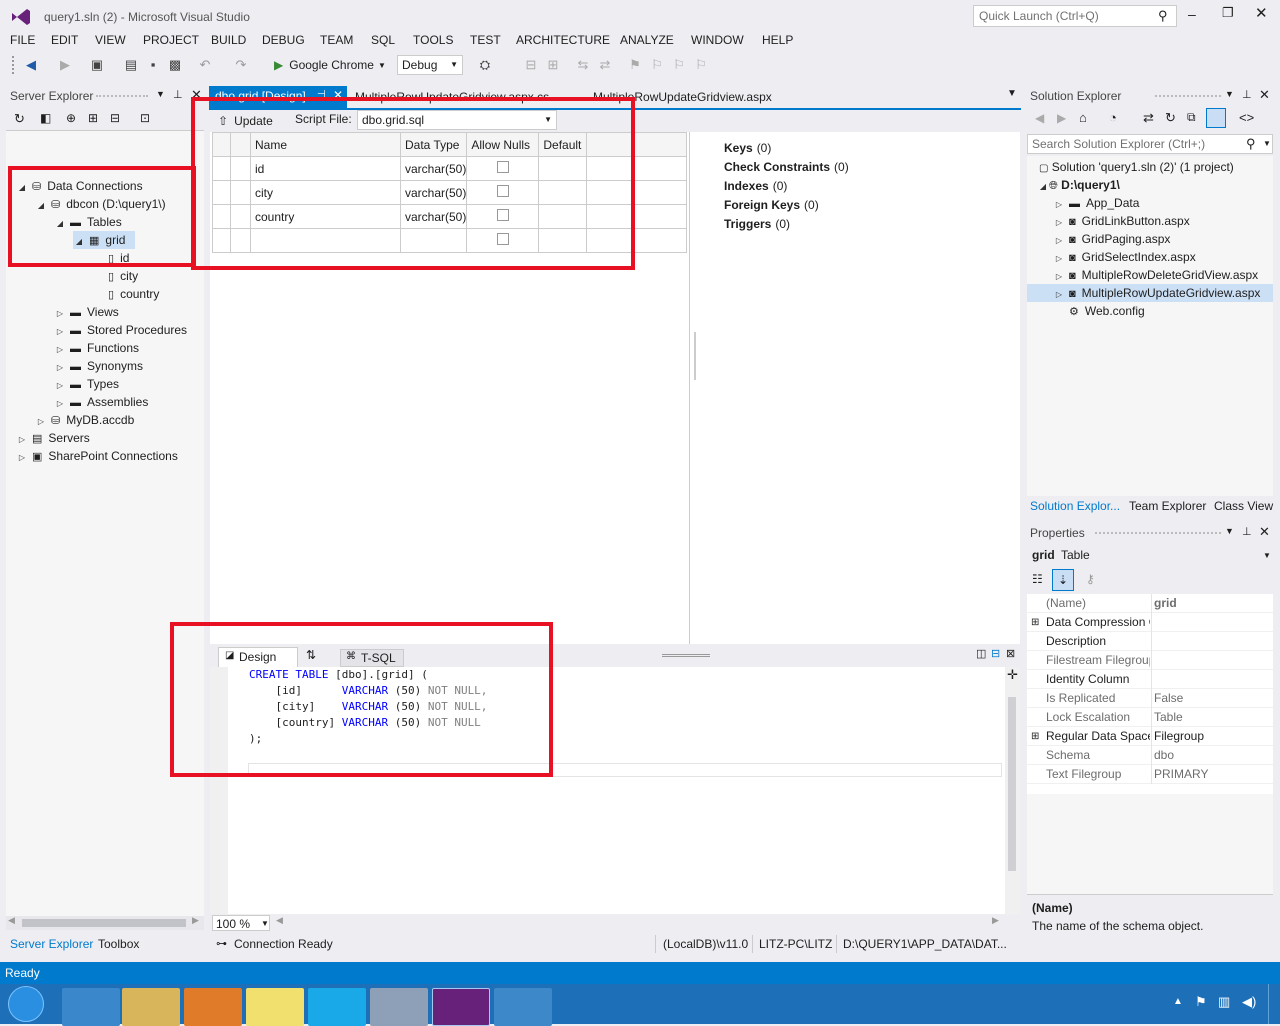  I want to click on collapse-pane-icon: ⊠, so click(1010, 653).